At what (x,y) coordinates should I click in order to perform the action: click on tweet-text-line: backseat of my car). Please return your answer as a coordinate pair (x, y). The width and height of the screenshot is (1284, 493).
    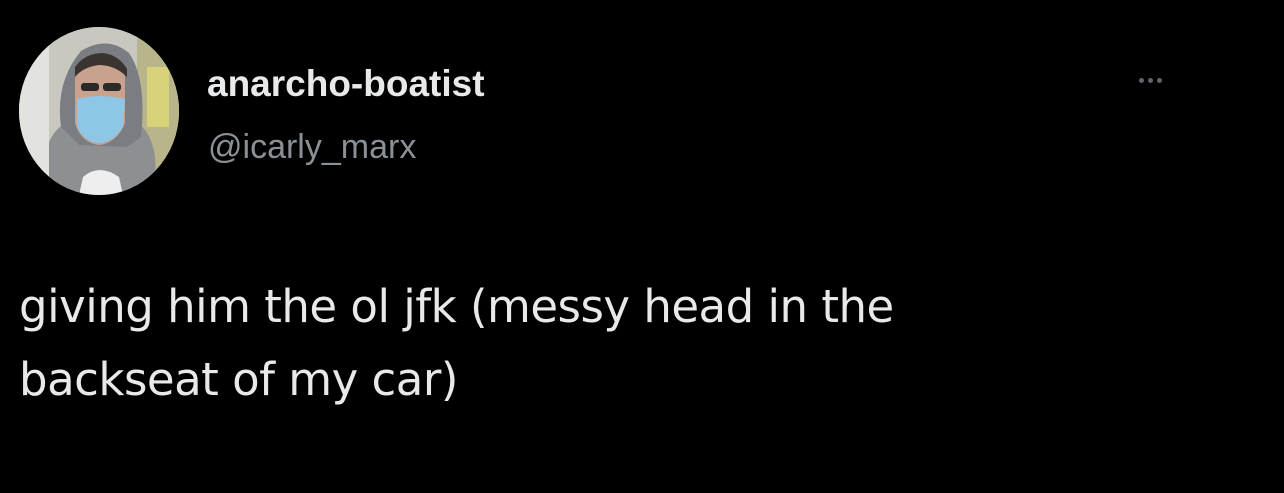
    Looking at the image, I should click on (238, 379).